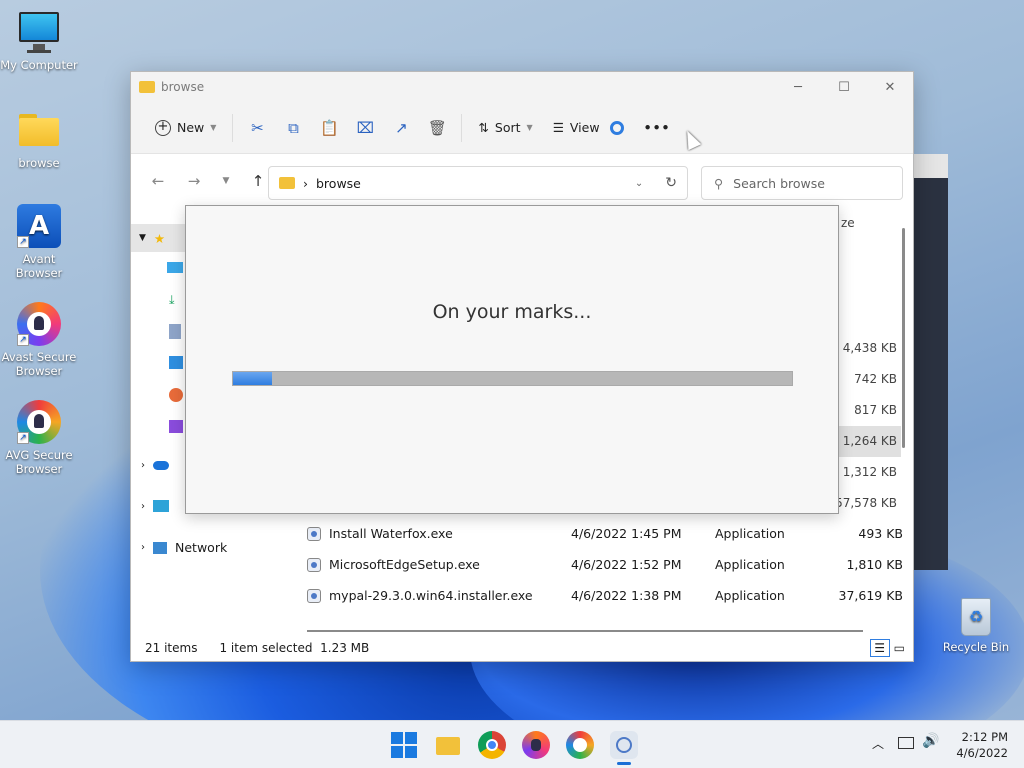 Image resolution: width=1024 pixels, height=768 pixels. What do you see at coordinates (226, 181) in the screenshot?
I see `recent-locations-chevron-icon: ▼` at bounding box center [226, 181].